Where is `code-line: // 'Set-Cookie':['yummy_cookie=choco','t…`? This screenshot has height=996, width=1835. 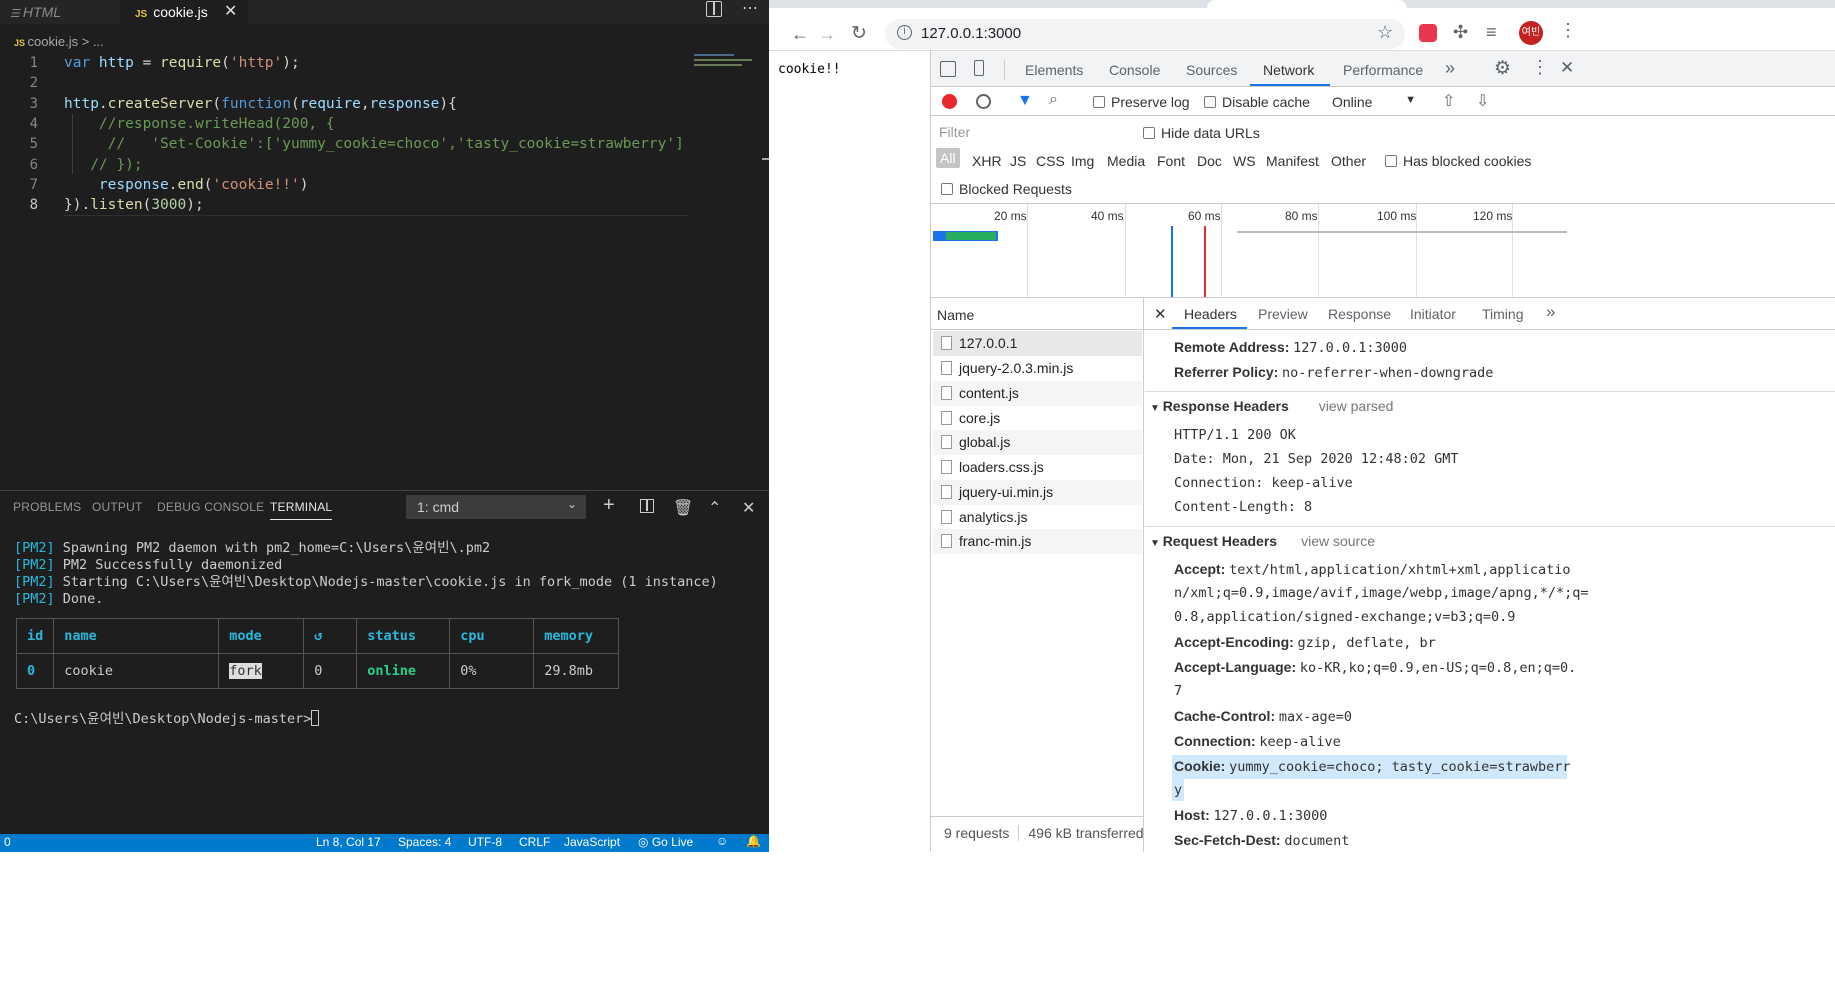 code-line: // 'Set-Cookie':['yummy_cookie=choco','t… is located at coordinates (374, 144).